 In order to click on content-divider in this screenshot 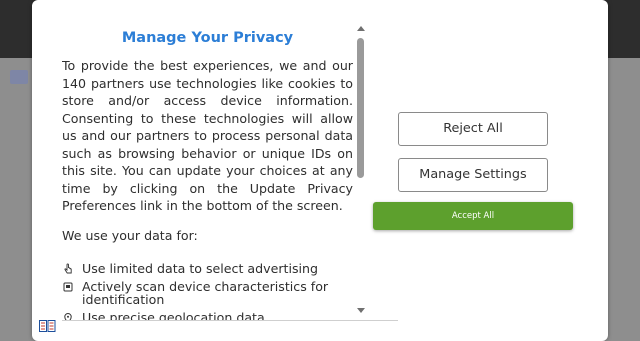, I will do `click(230, 320)`.